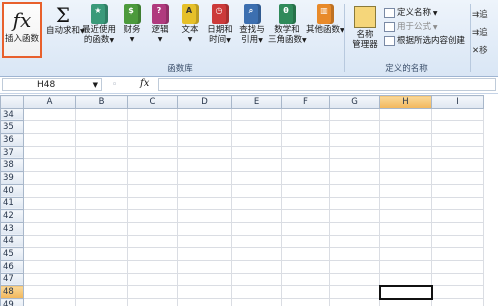 Image resolution: width=498 pixels, height=306 pixels. What do you see at coordinates (457, 178) in the screenshot?
I see `cell-i39` at bounding box center [457, 178].